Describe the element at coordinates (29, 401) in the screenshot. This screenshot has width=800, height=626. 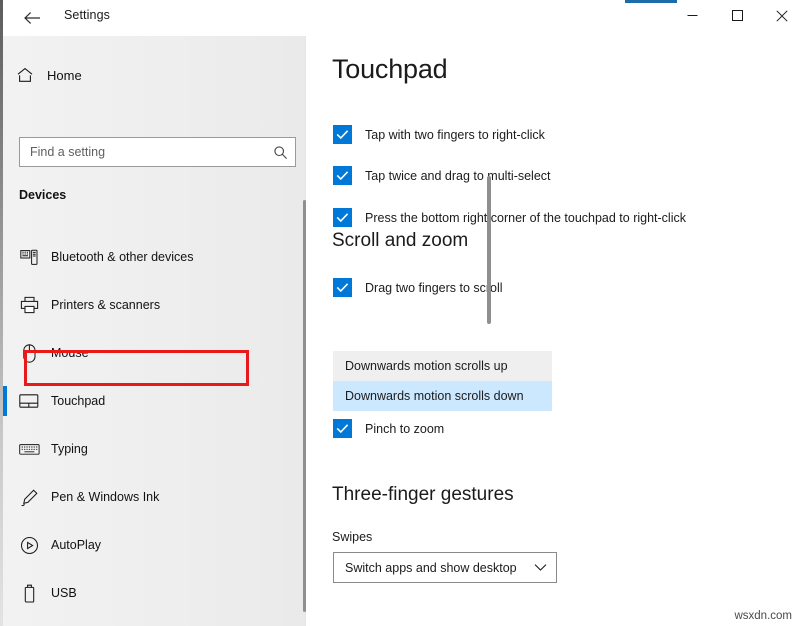
I see `touchpad-icon` at that location.